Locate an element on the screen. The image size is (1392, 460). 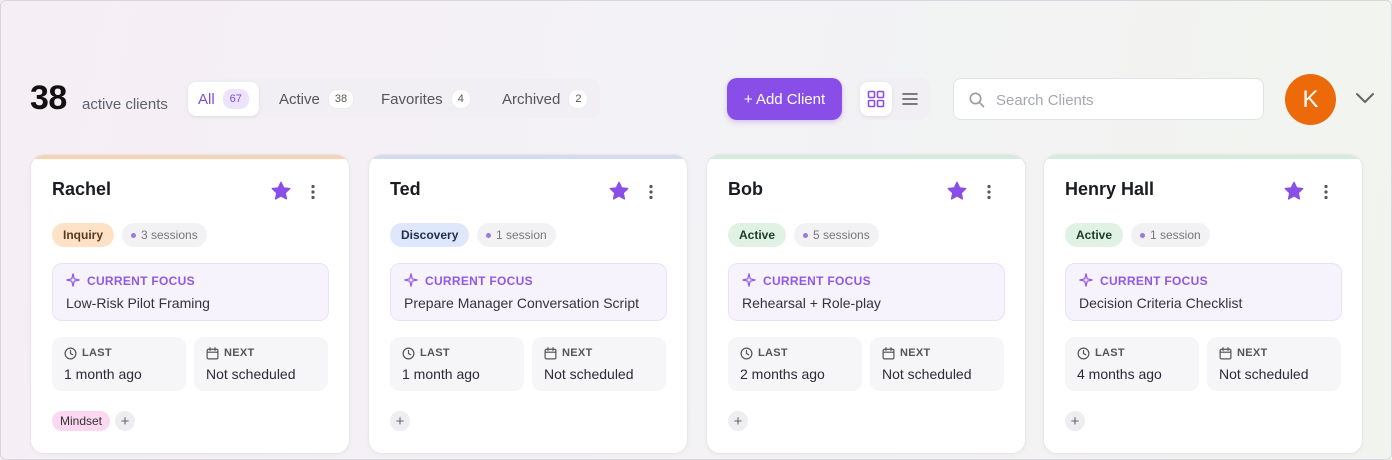
list-icon is located at coordinates (910, 99).